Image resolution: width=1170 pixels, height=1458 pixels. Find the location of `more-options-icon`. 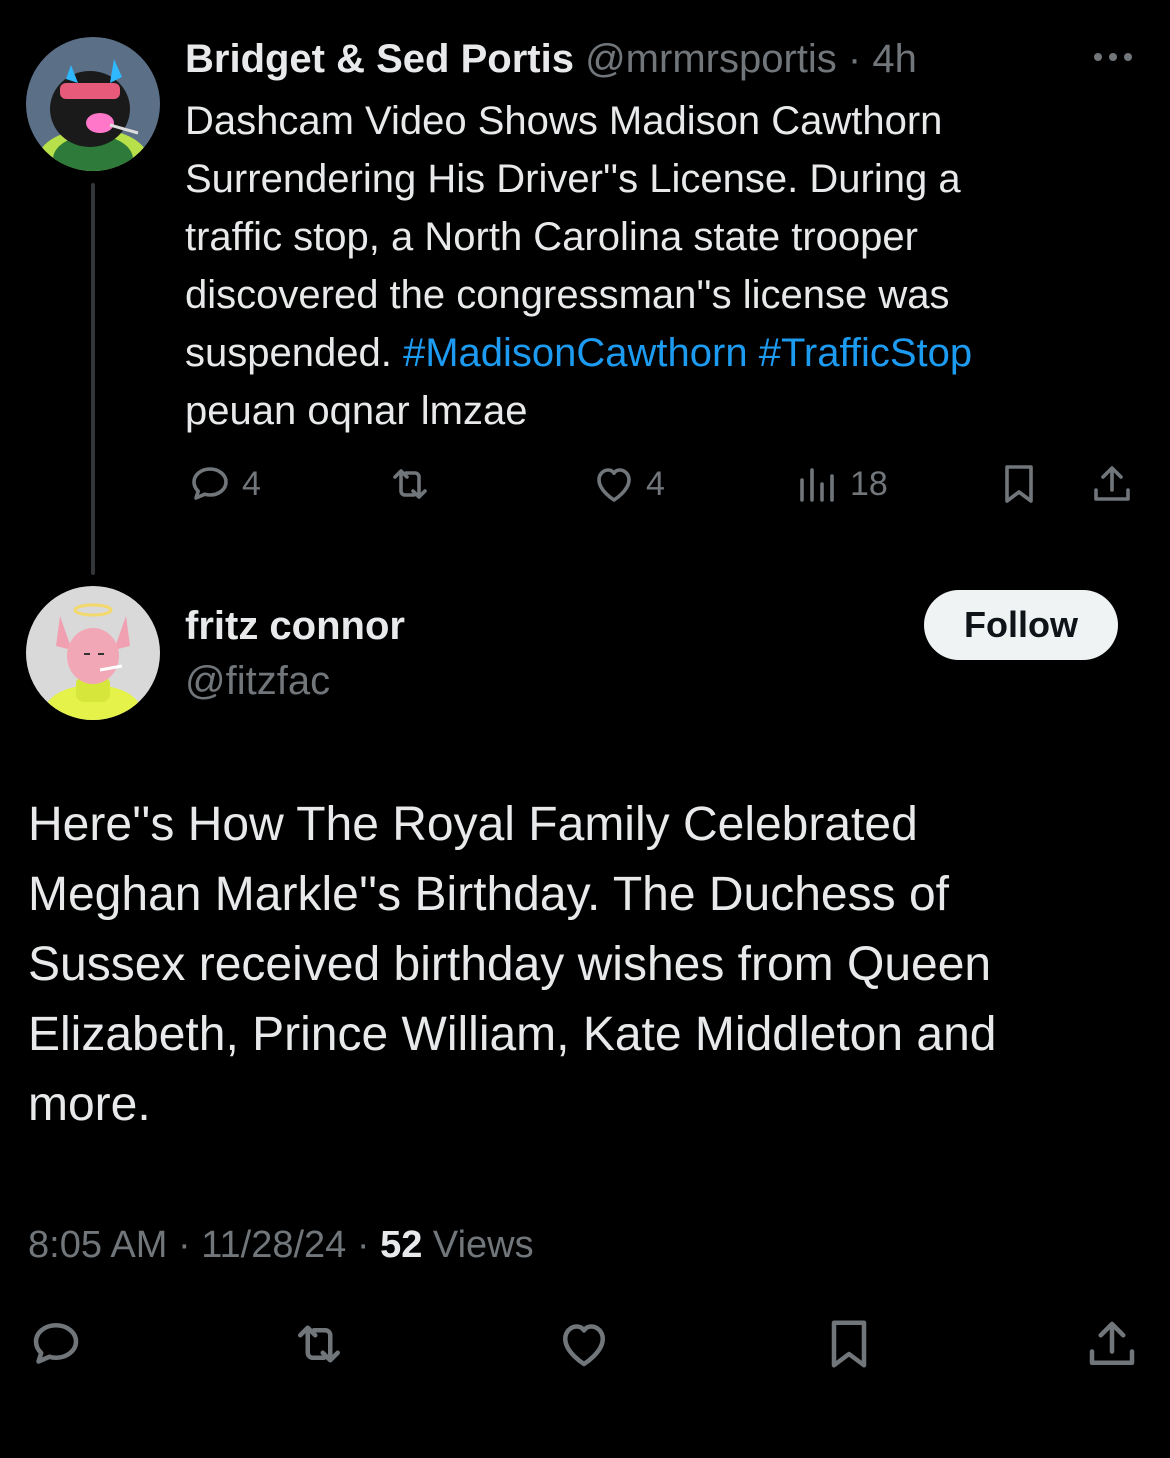

more-options-icon is located at coordinates (1117, 57).